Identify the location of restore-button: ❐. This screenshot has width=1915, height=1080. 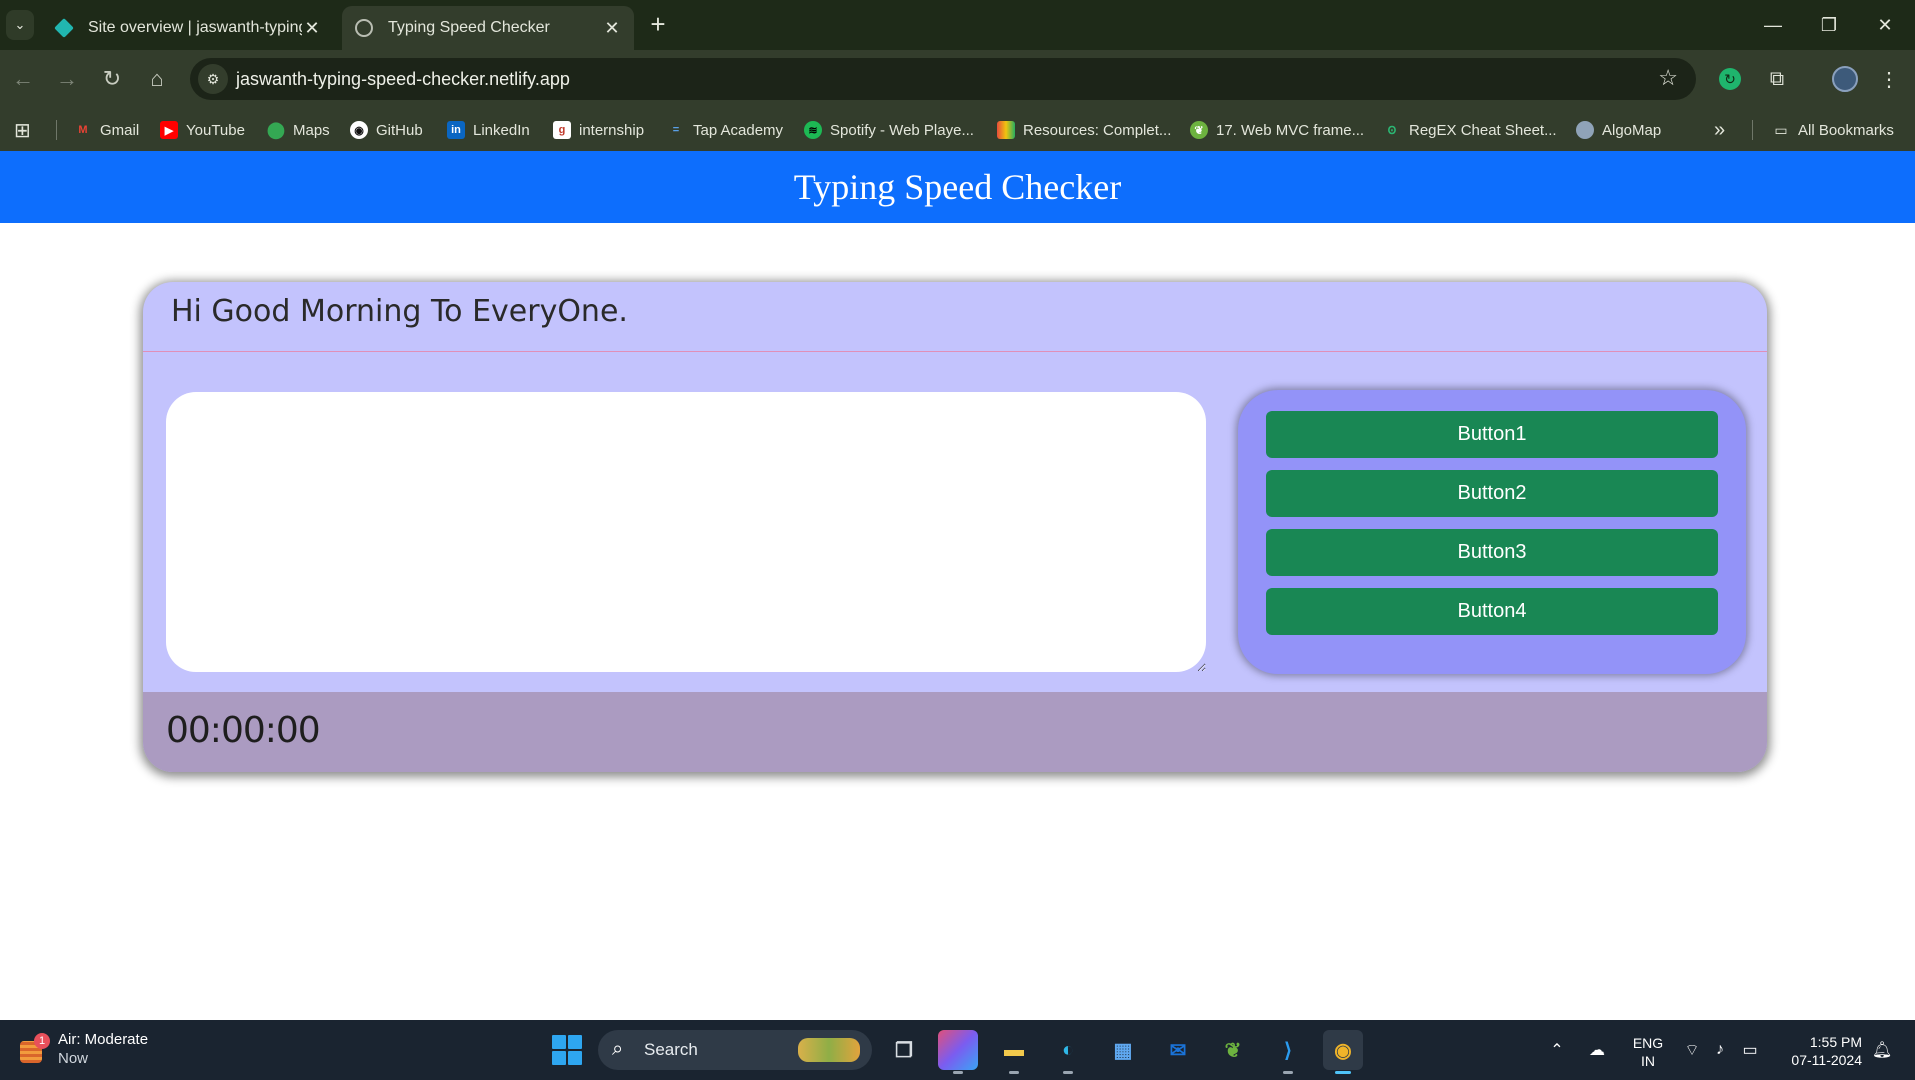
(1829, 25).